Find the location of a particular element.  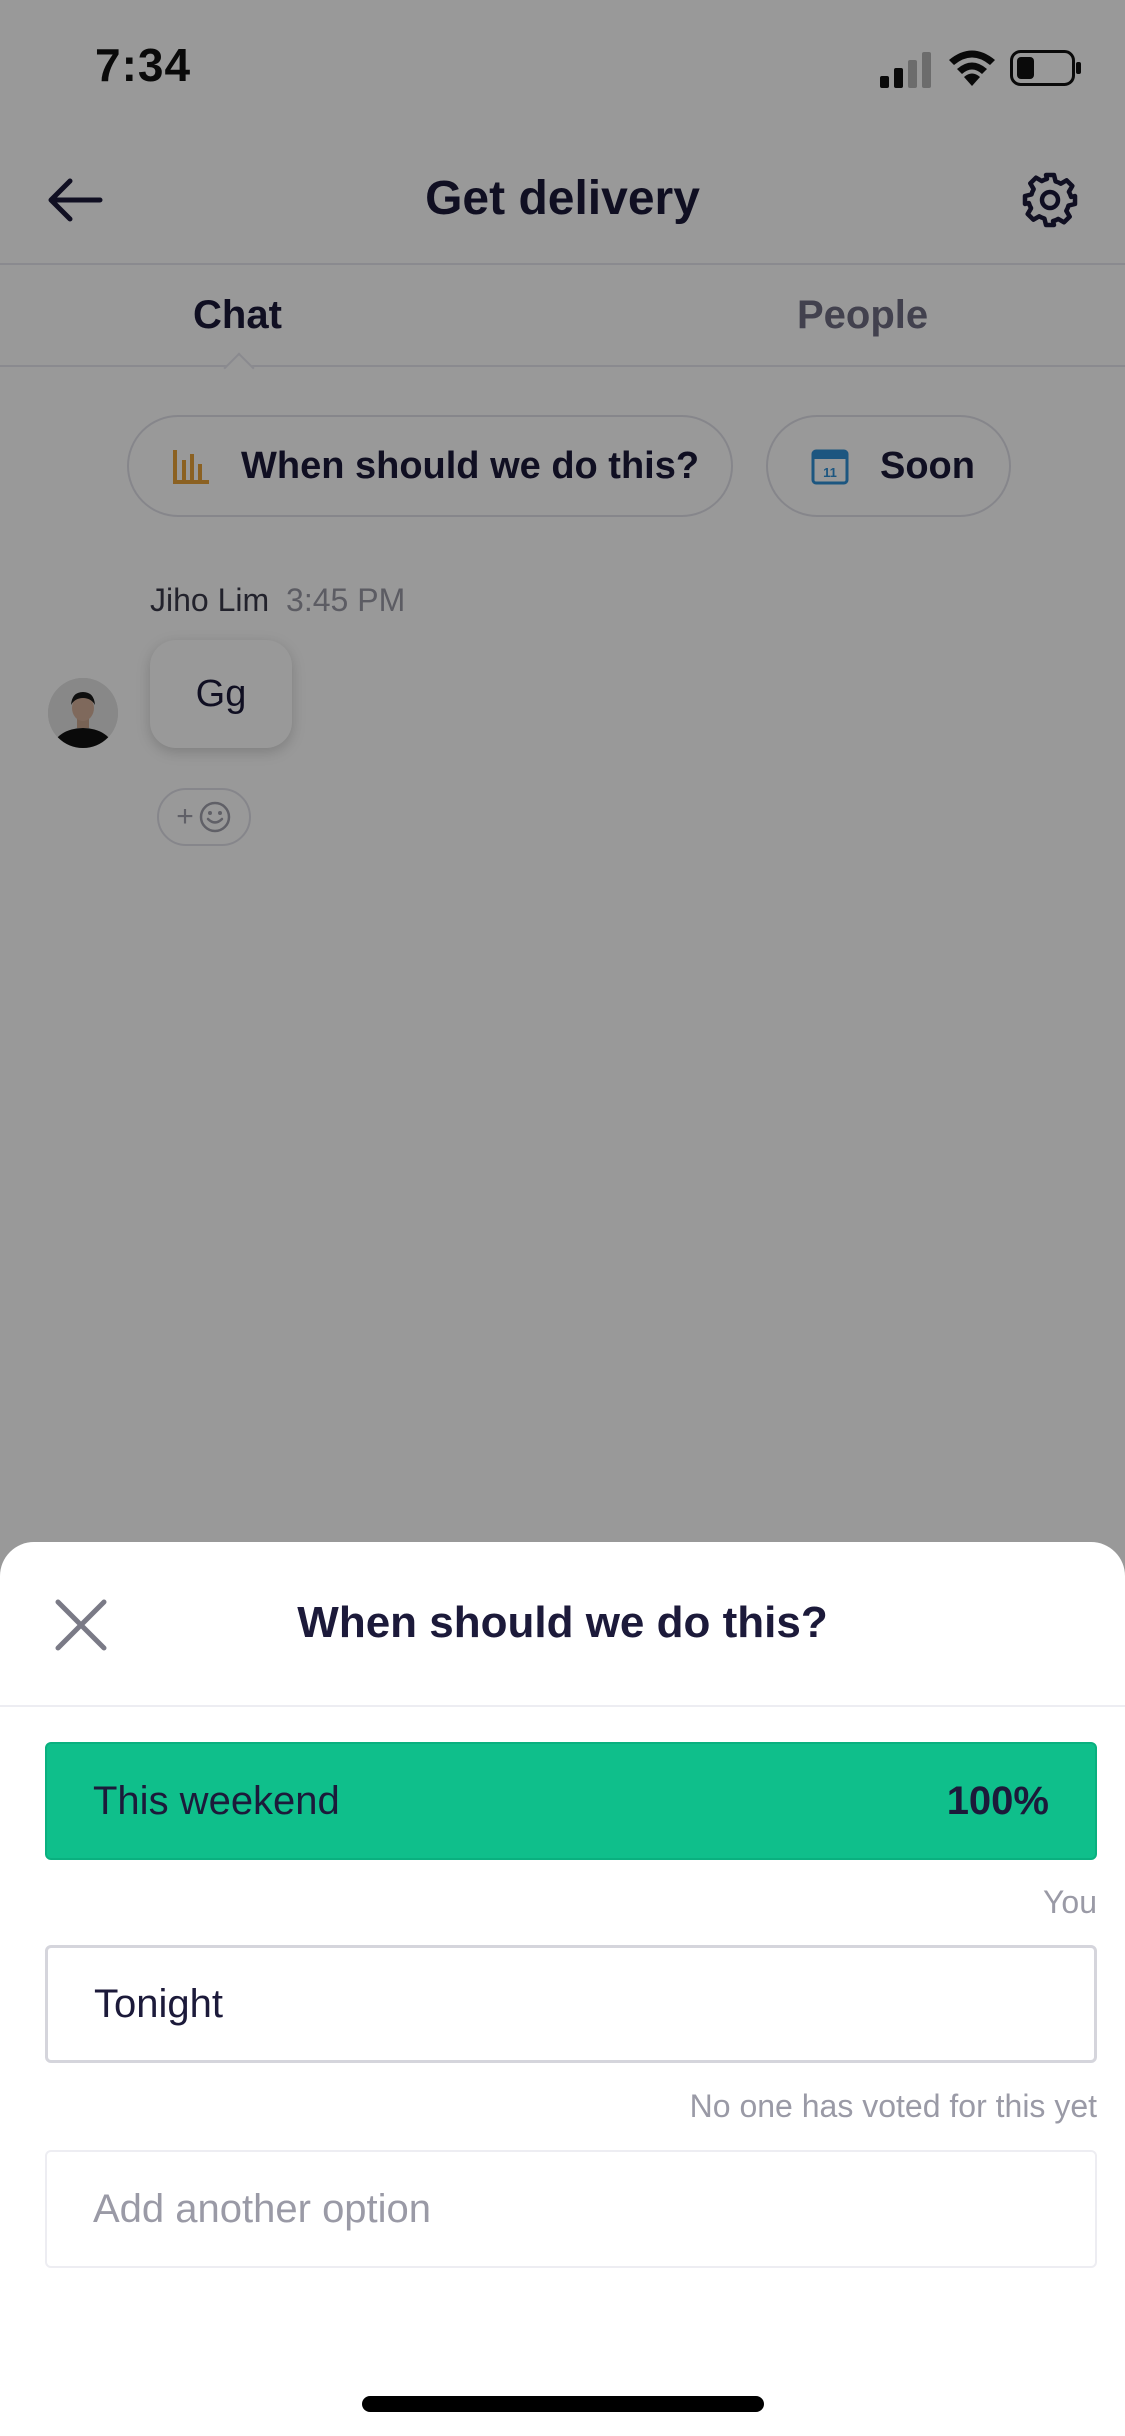

sheet-header: When should we do this? is located at coordinates (562, 1624).